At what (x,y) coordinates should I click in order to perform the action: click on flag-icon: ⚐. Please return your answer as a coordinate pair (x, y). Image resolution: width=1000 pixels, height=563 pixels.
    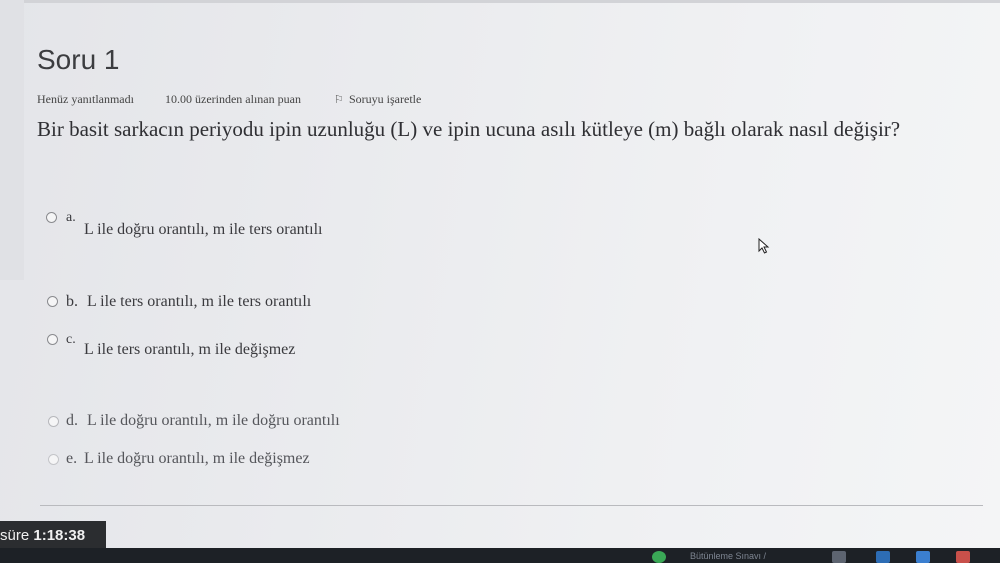
    Looking at the image, I should click on (339, 99).